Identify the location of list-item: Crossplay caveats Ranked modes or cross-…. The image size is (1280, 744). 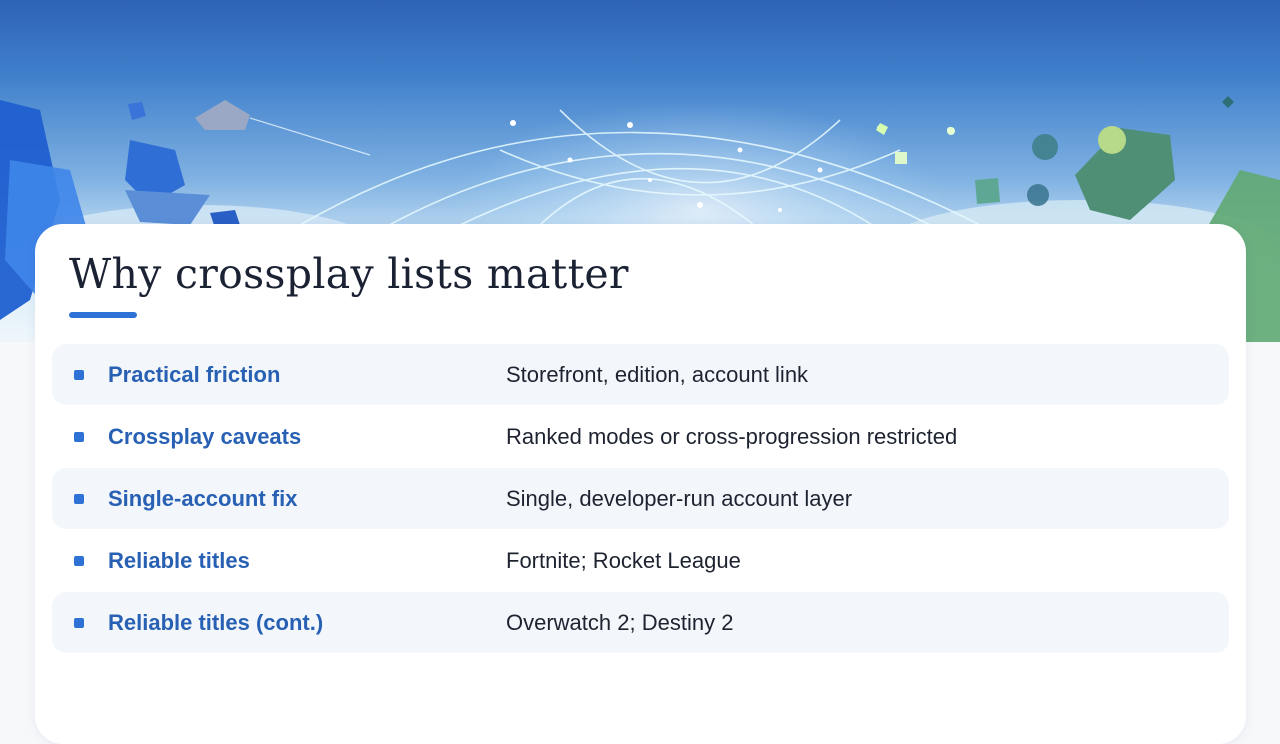
(640, 436).